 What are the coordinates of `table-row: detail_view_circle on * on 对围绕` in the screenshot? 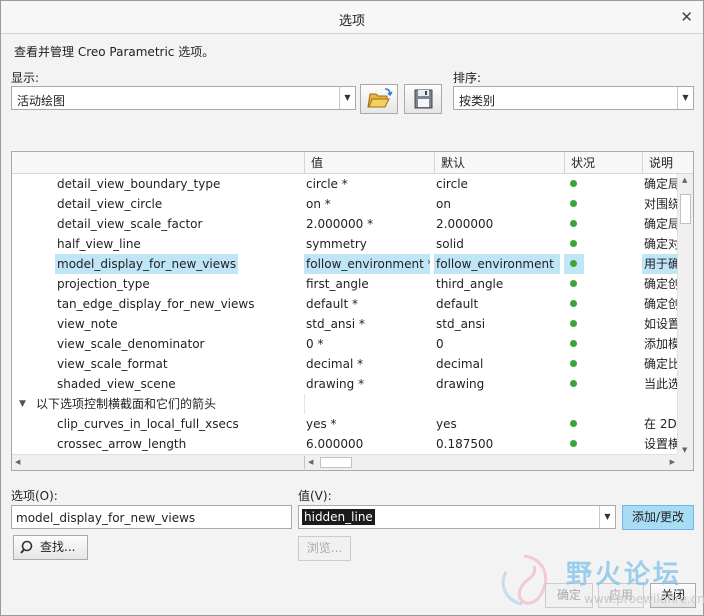 It's located at (345, 204).